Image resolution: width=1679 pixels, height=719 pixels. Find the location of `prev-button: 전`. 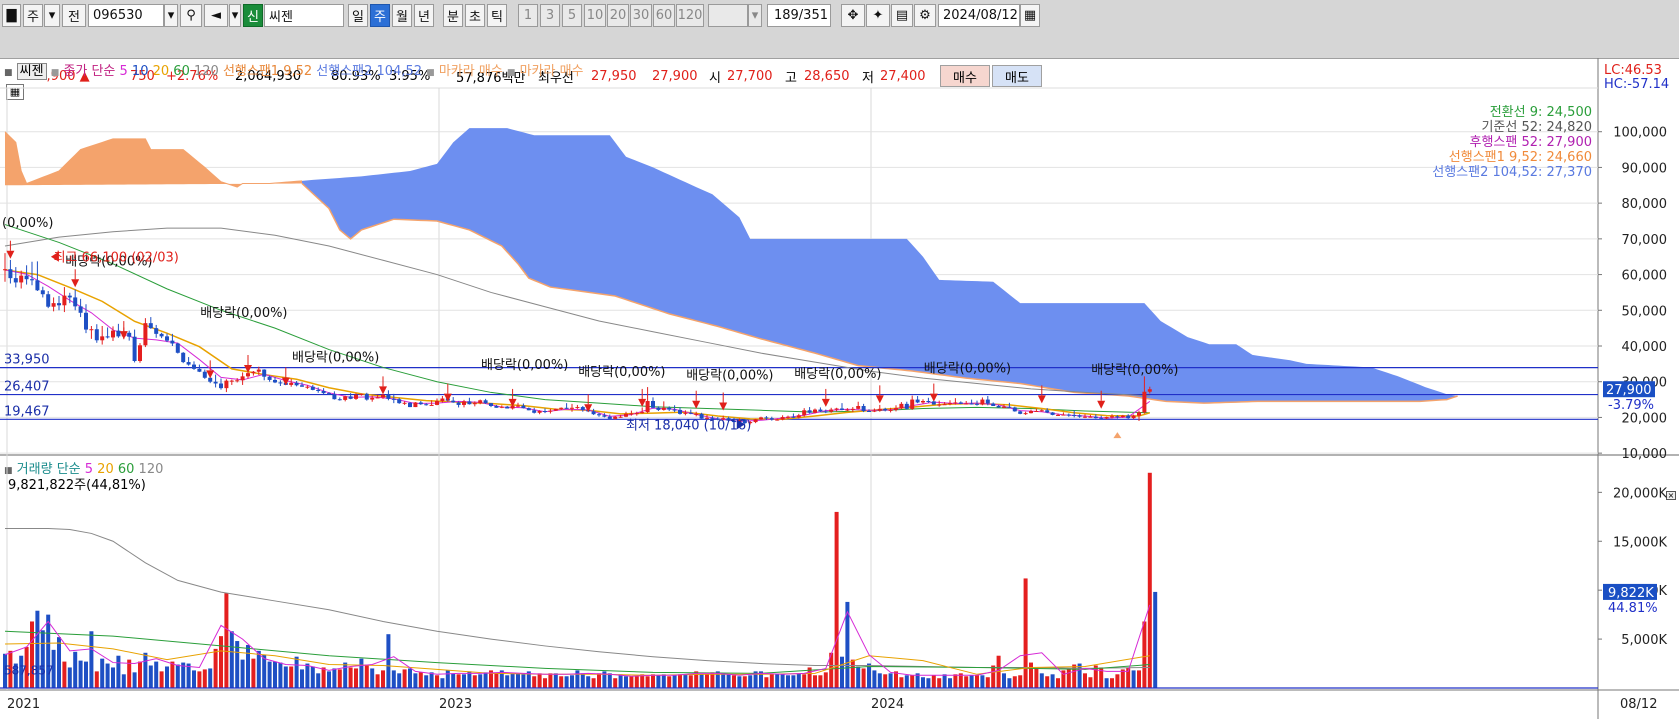

prev-button: 전 is located at coordinates (74, 15).